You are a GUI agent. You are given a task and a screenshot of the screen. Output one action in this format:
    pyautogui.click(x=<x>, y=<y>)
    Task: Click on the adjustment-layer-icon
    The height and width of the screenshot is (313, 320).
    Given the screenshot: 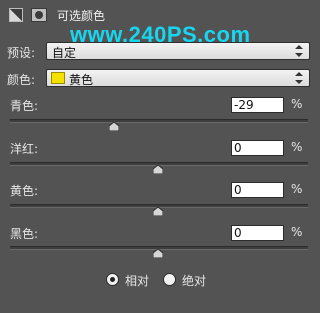 What is the action you would take?
    pyautogui.click(x=16, y=15)
    